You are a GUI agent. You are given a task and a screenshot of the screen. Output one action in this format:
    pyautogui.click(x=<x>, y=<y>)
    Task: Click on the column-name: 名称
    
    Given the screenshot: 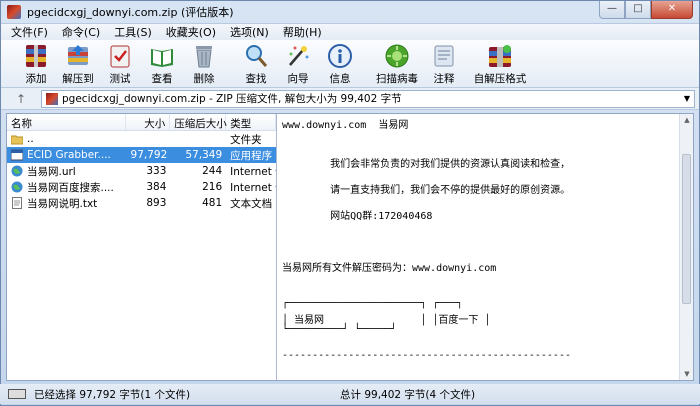 What is the action you would take?
    pyautogui.click(x=67, y=122)
    